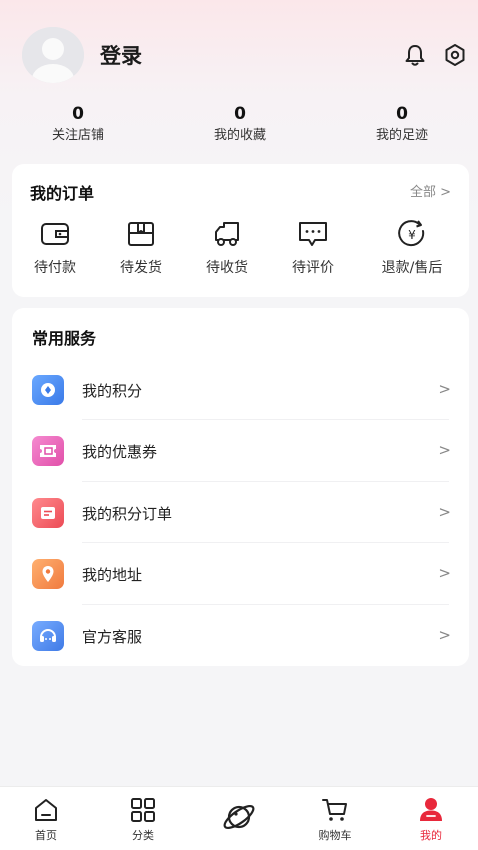 This screenshot has width=478, height=850. I want to click on tab-label: 分类, so click(143, 835).